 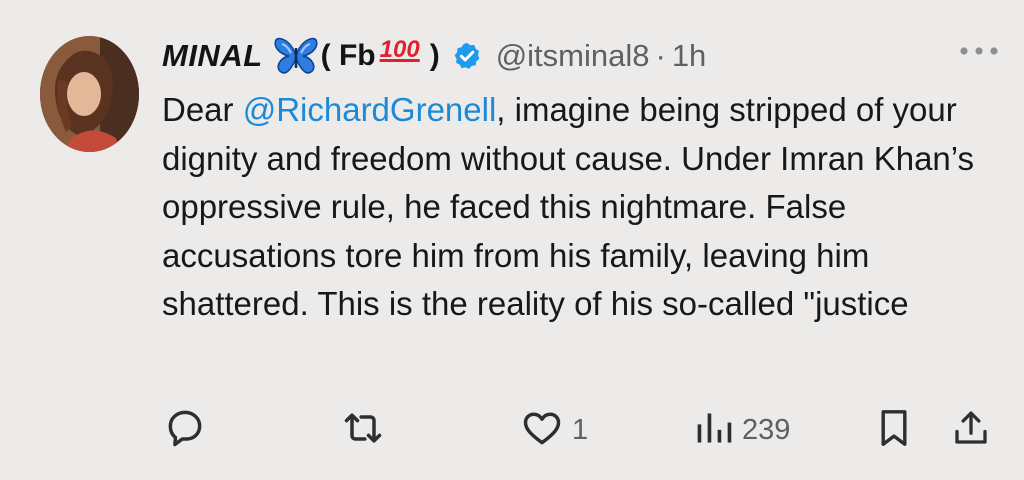 I want to click on like-button: 1, so click(x=554, y=430).